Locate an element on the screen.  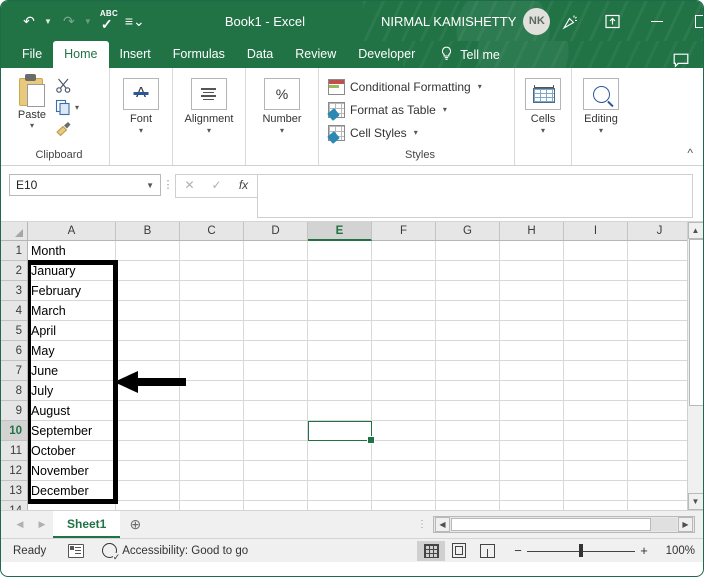
page-layout-view-icon is located at coordinates (459, 551).